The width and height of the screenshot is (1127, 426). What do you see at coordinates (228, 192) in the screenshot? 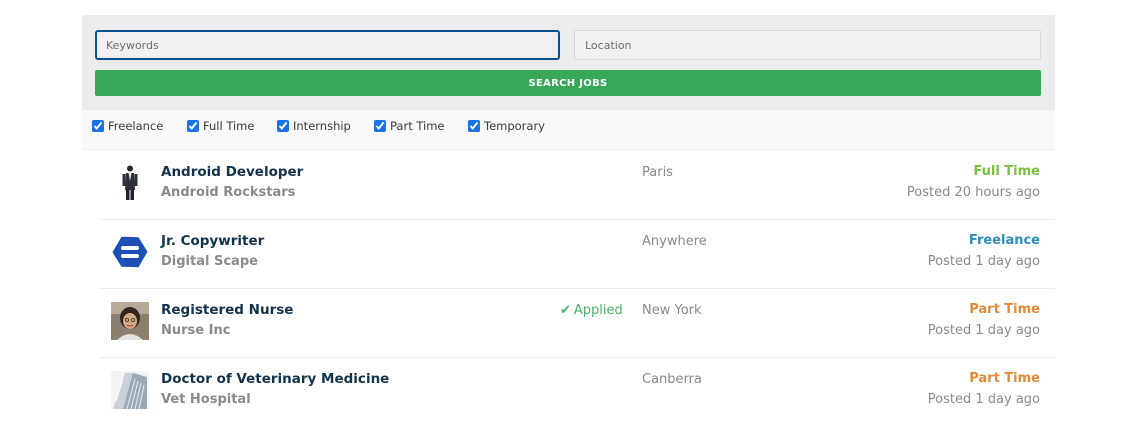
I see `company-name: Android Rockstars` at bounding box center [228, 192].